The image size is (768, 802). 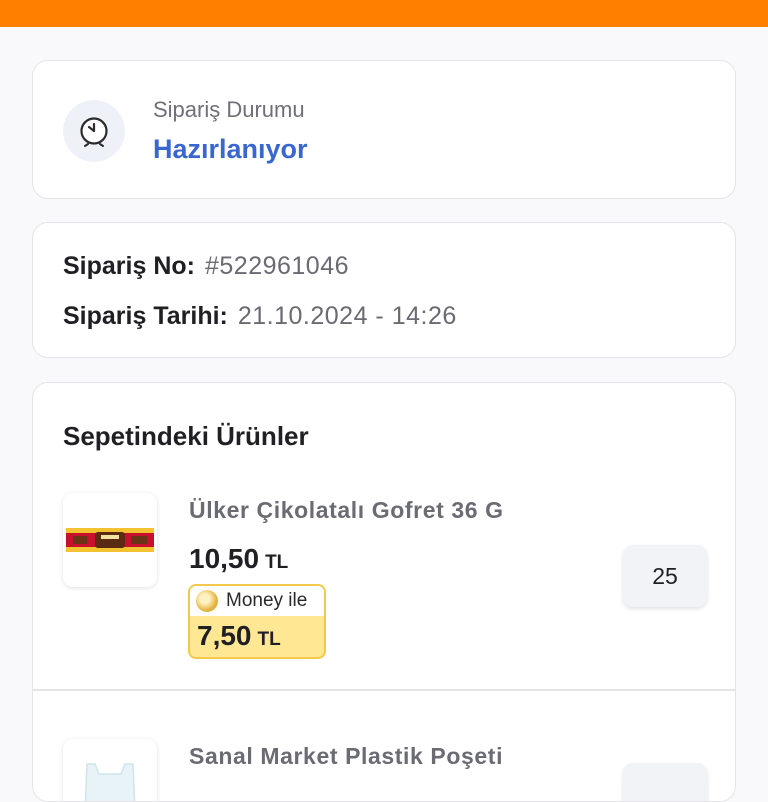 What do you see at coordinates (665, 782) in the screenshot?
I see `quantity-badge` at bounding box center [665, 782].